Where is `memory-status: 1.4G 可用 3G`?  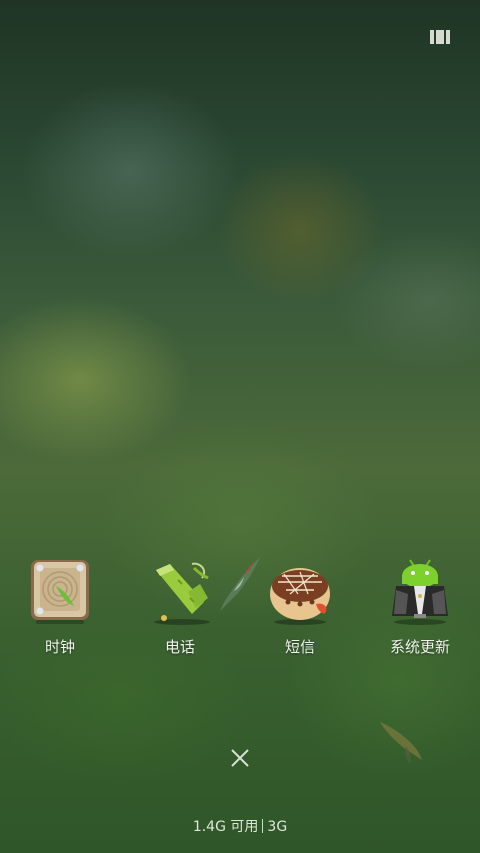 memory-status: 1.4G 可用 3G is located at coordinates (240, 826).